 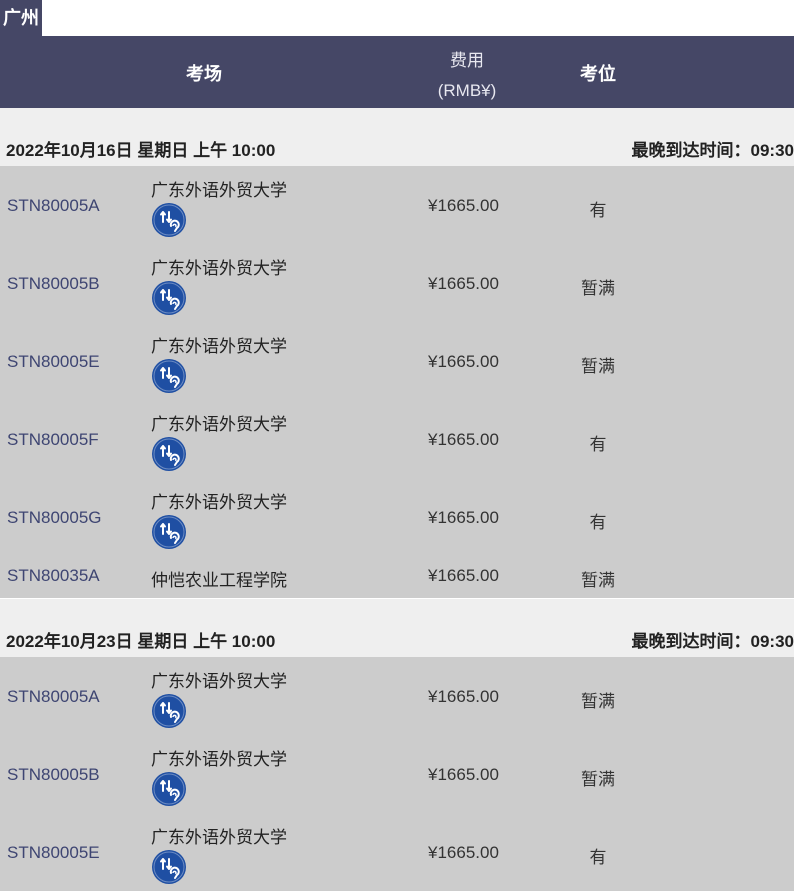 I want to click on table-row: STN80005E 广东外语外贸大学 ¥1665.00 暂满, so click(x=397, y=361).